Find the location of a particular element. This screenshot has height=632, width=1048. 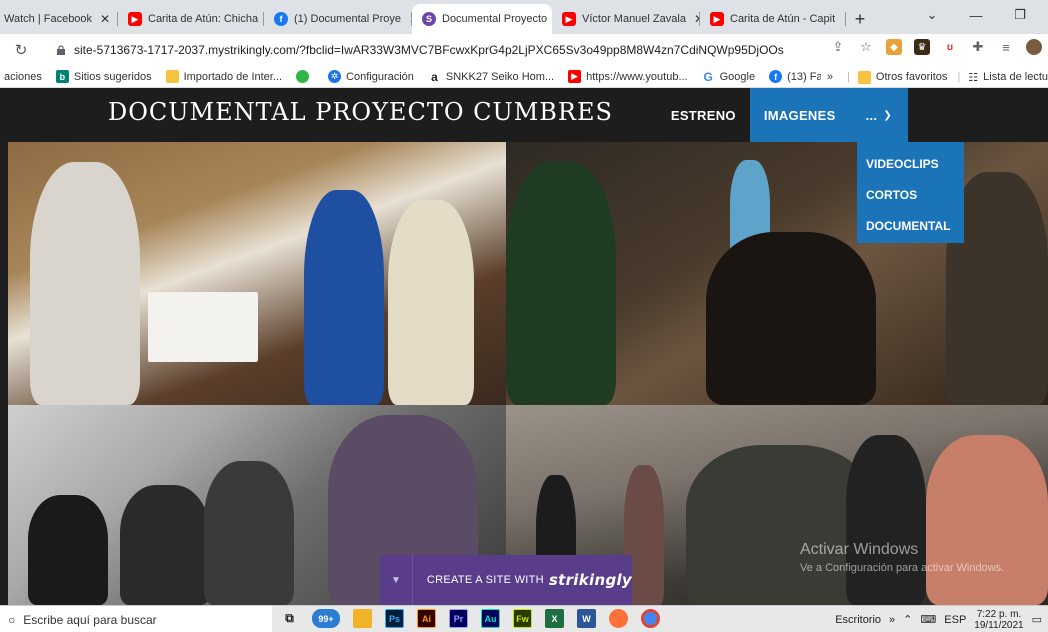

reload-icon: ↻ is located at coordinates (21, 50).